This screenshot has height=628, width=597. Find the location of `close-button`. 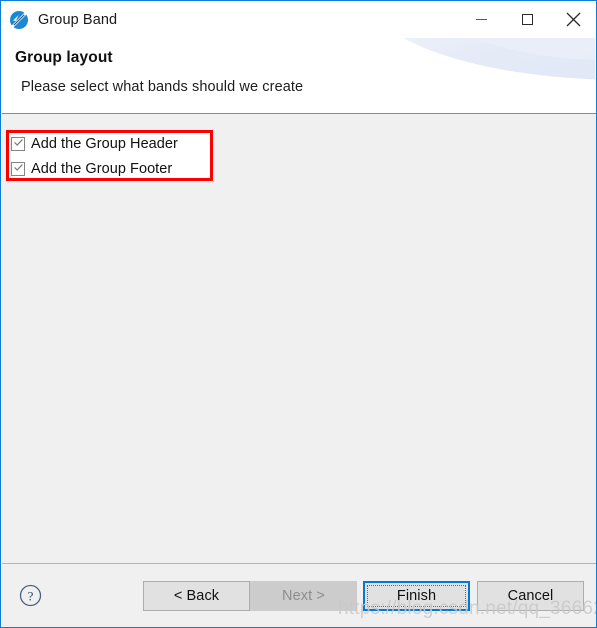

close-button is located at coordinates (573, 19).